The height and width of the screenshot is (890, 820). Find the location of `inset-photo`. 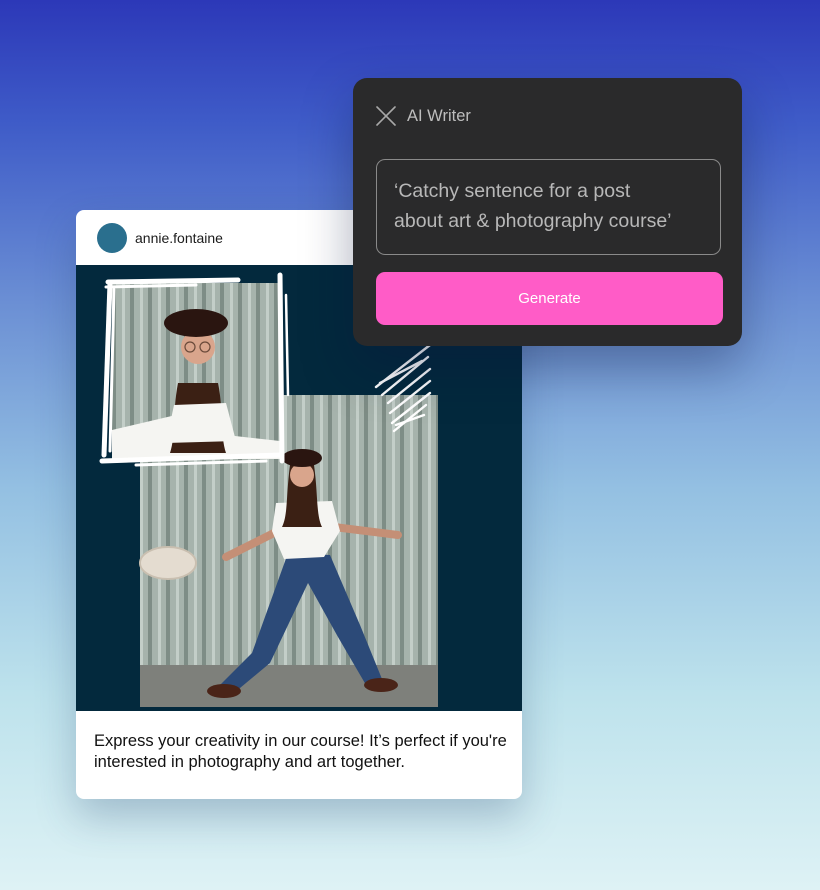

inset-photo is located at coordinates (196, 371).